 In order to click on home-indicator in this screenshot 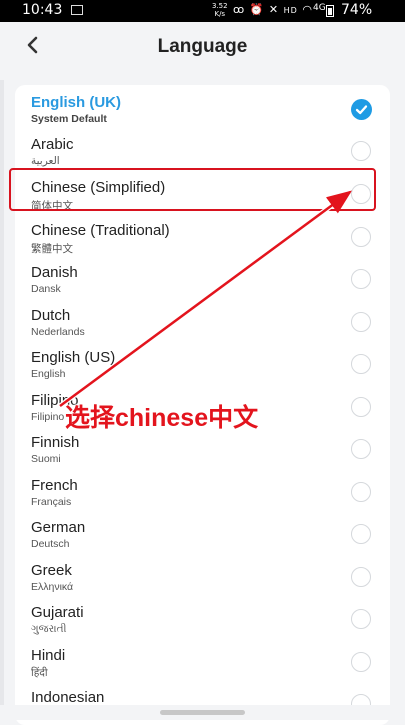, I will do `click(202, 712)`.